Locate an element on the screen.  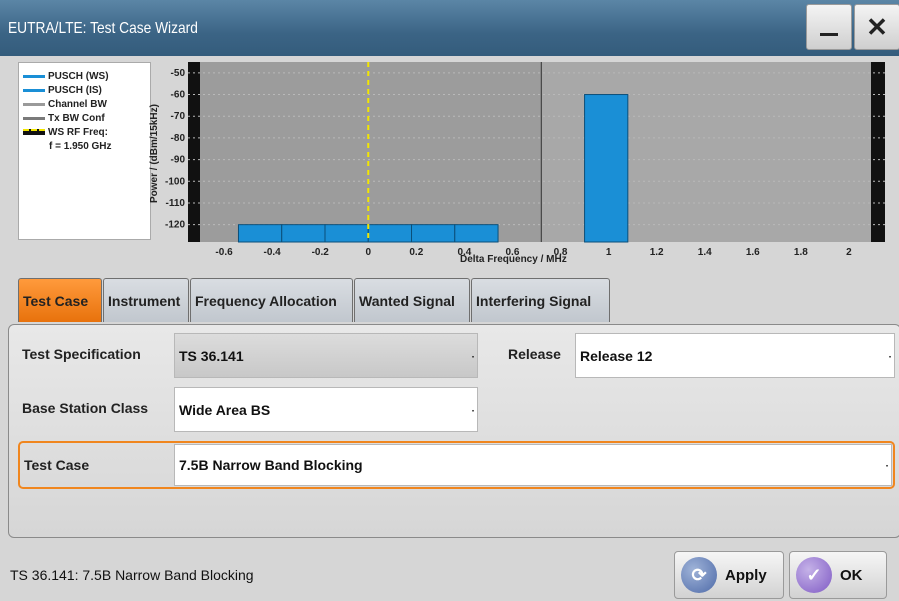
apply-icon: ⟳ is located at coordinates (699, 575).